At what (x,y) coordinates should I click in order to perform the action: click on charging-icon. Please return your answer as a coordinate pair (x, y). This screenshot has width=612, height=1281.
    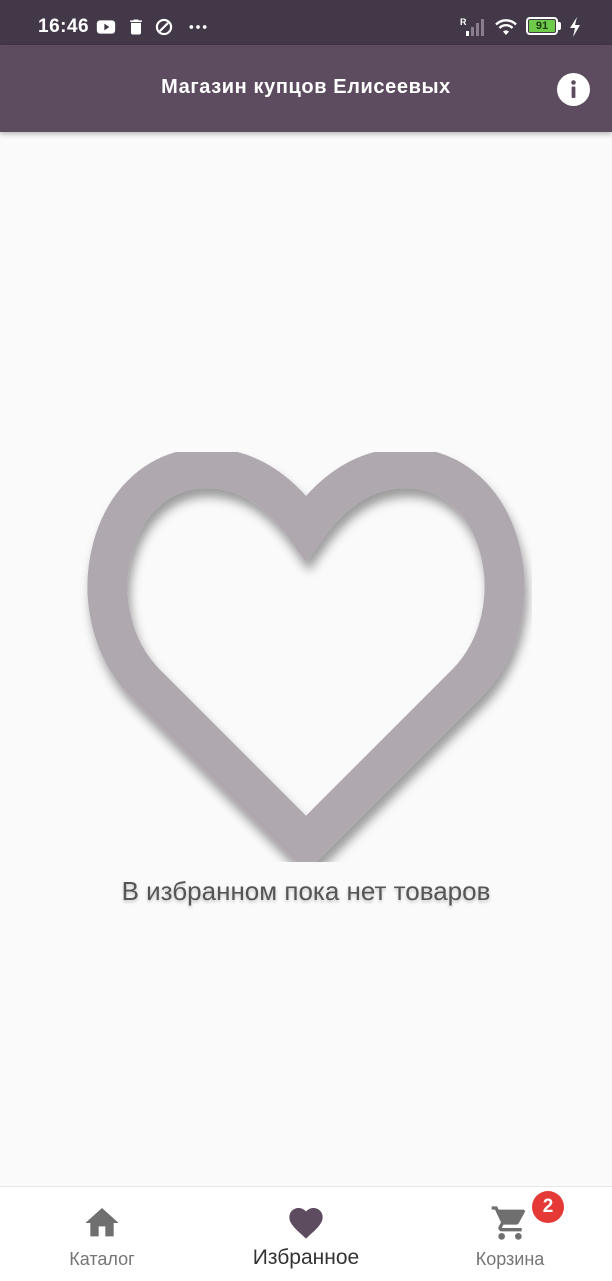
    Looking at the image, I should click on (575, 27).